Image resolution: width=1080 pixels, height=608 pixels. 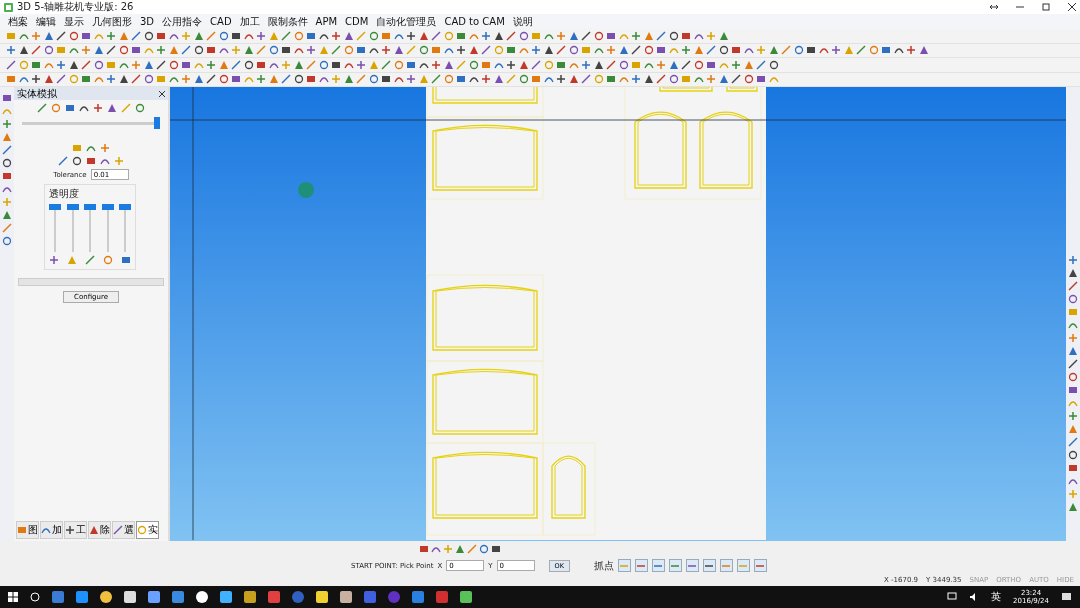 I want to click on menu-item: 3D, so click(x=147, y=21).